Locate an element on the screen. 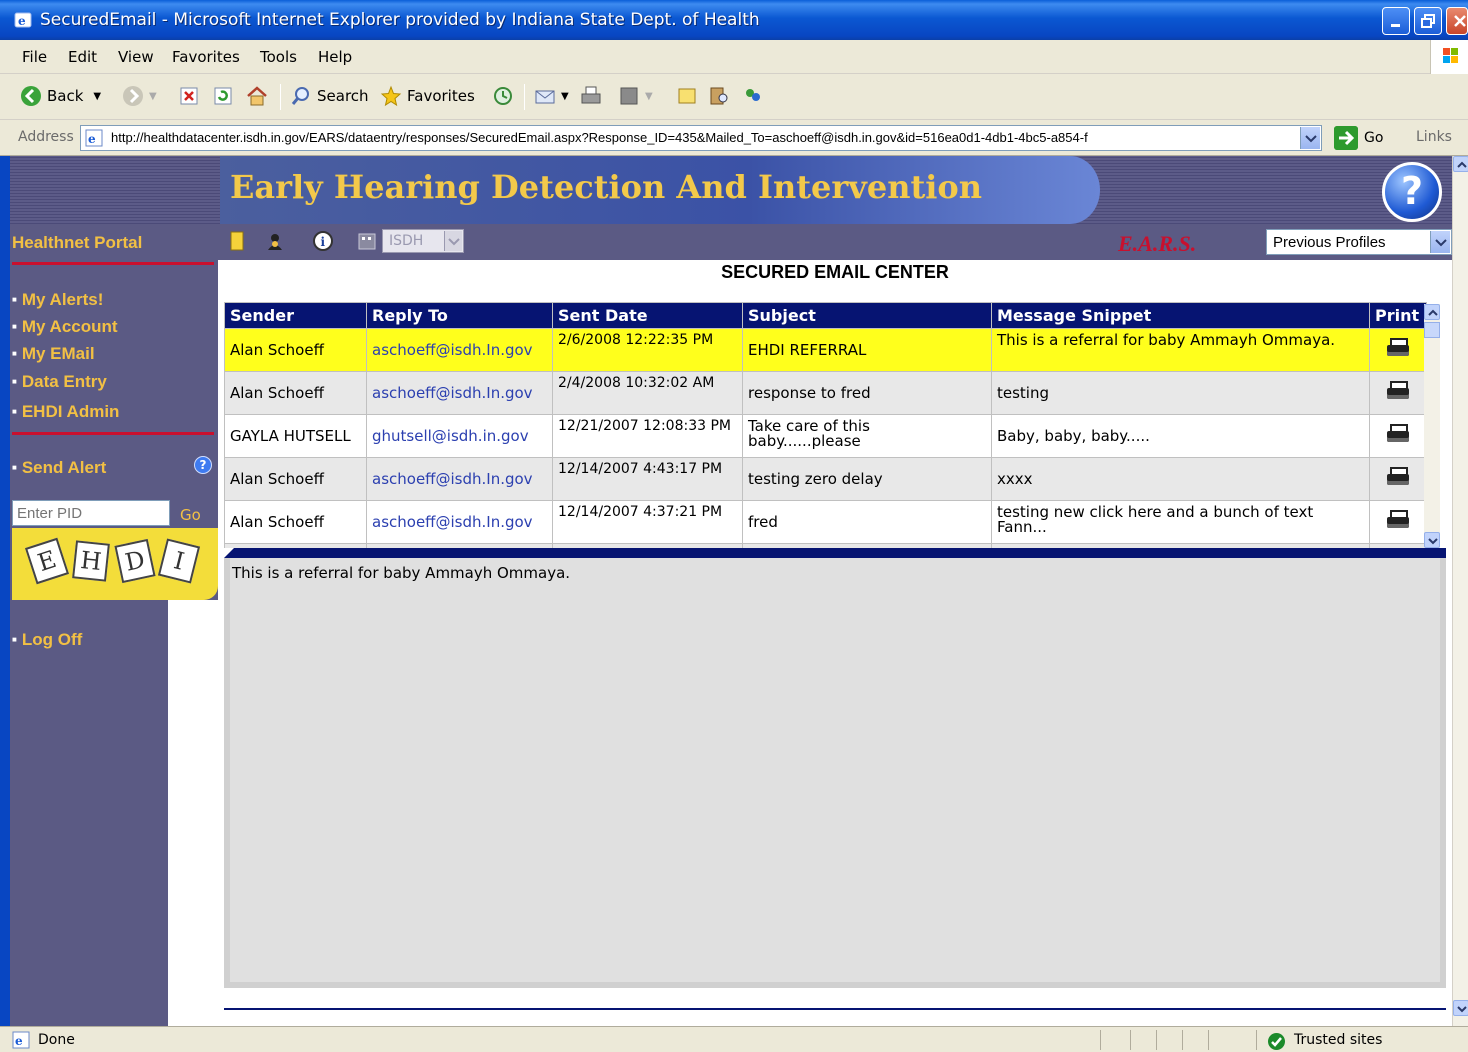 The image size is (1468, 1052). ears-logo-text: E.A.R.S. is located at coordinates (1157, 243).